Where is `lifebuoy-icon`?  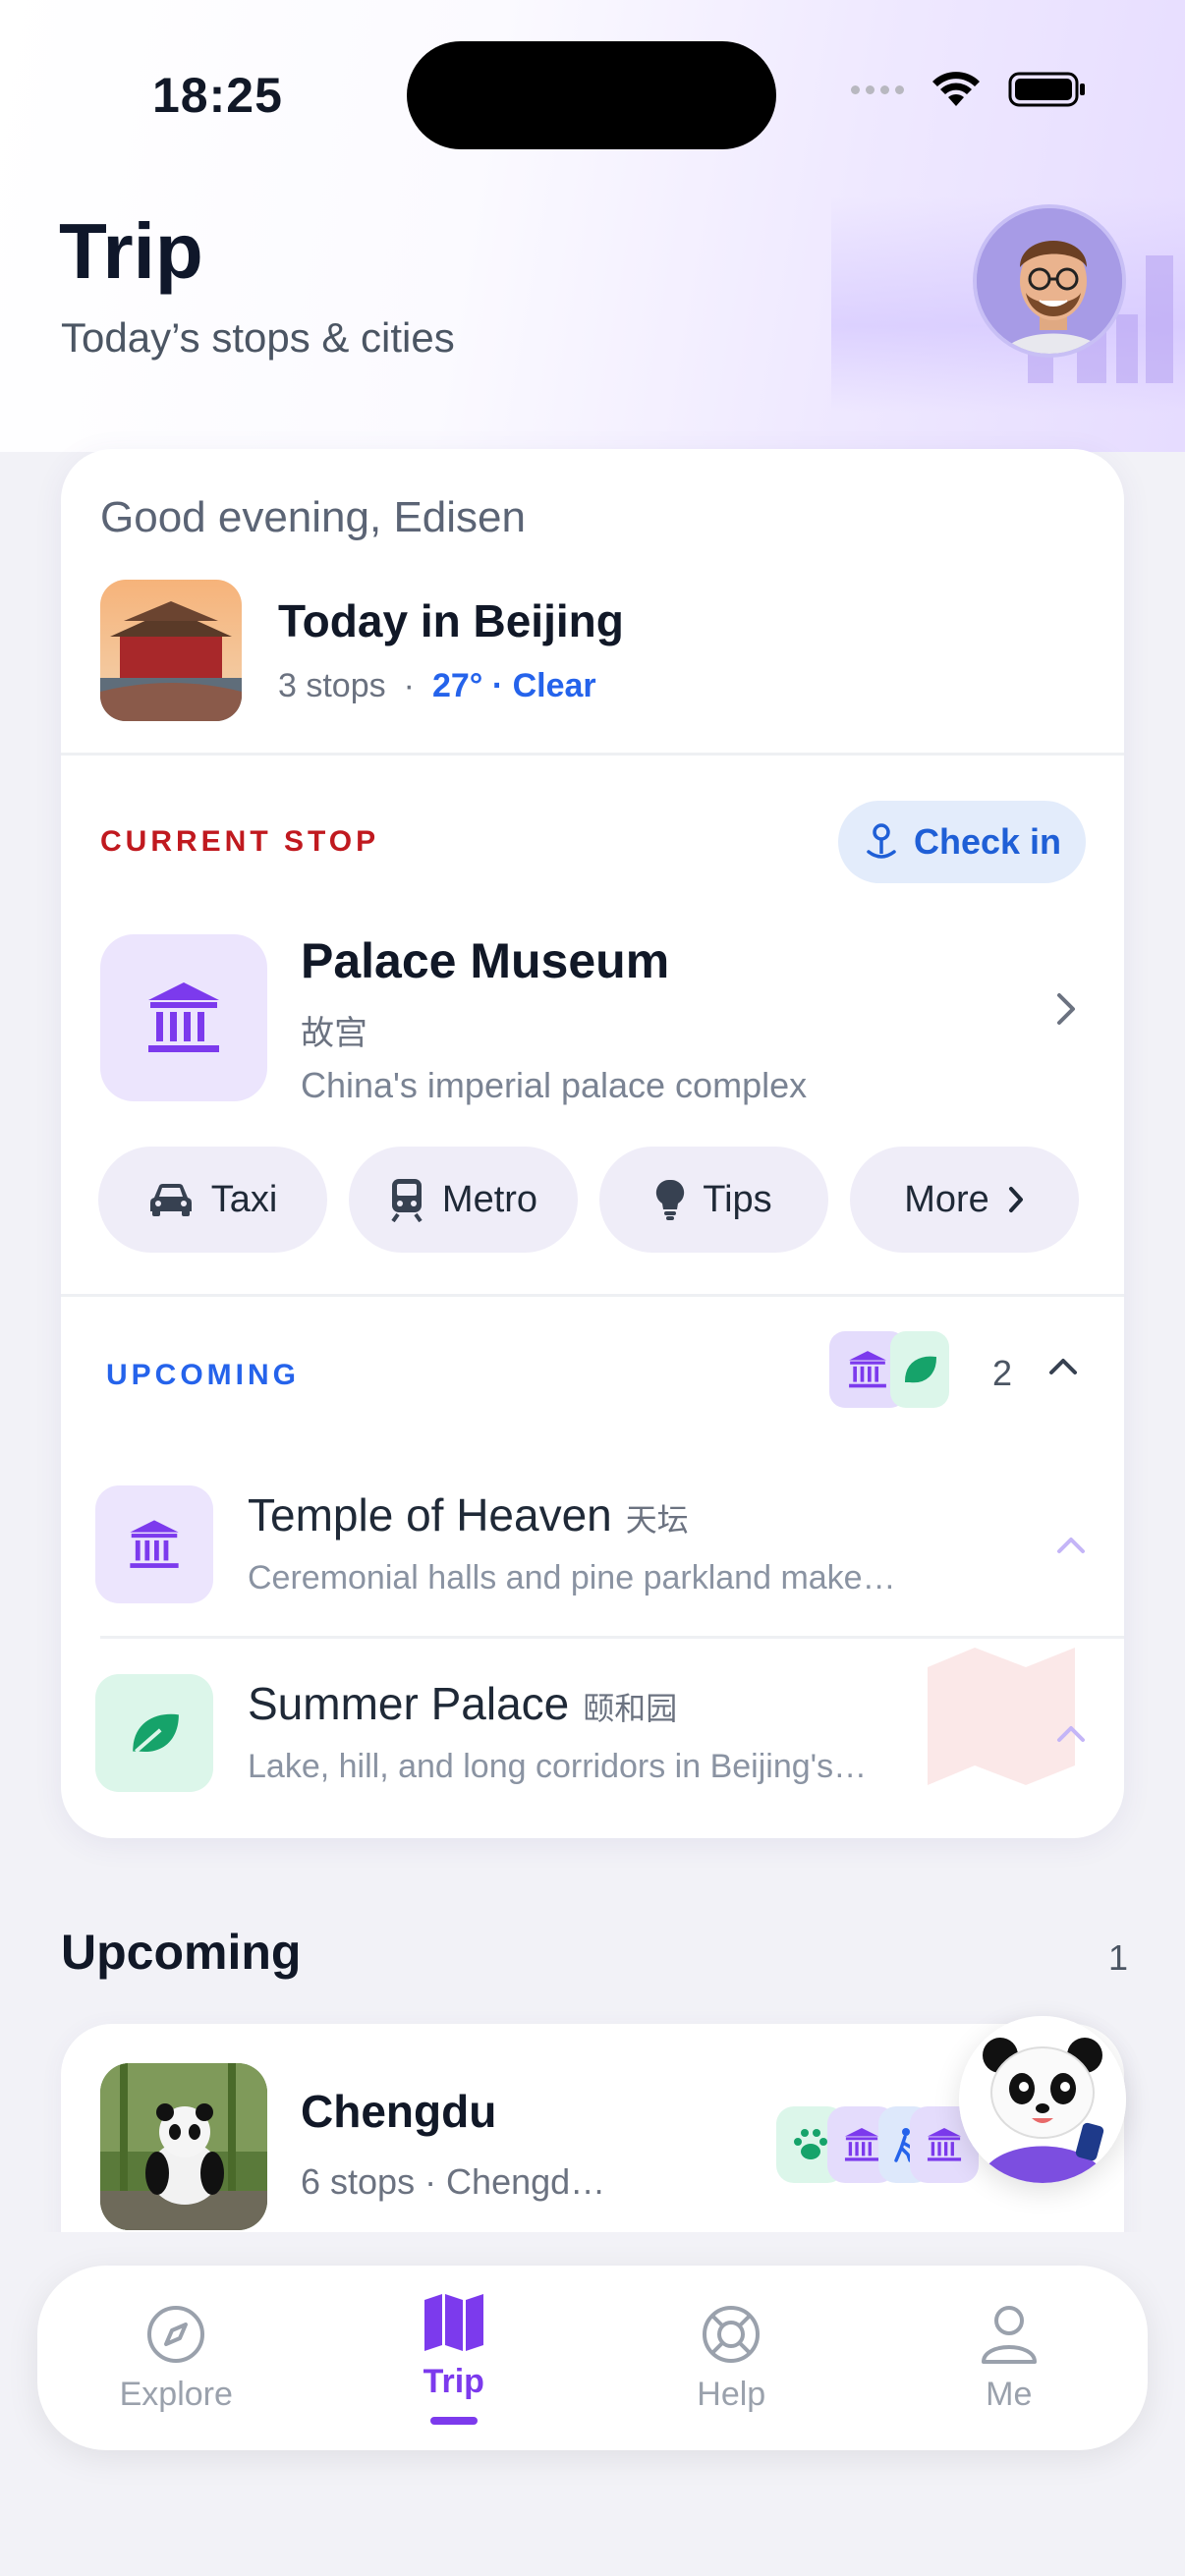 lifebuoy-icon is located at coordinates (732, 2334).